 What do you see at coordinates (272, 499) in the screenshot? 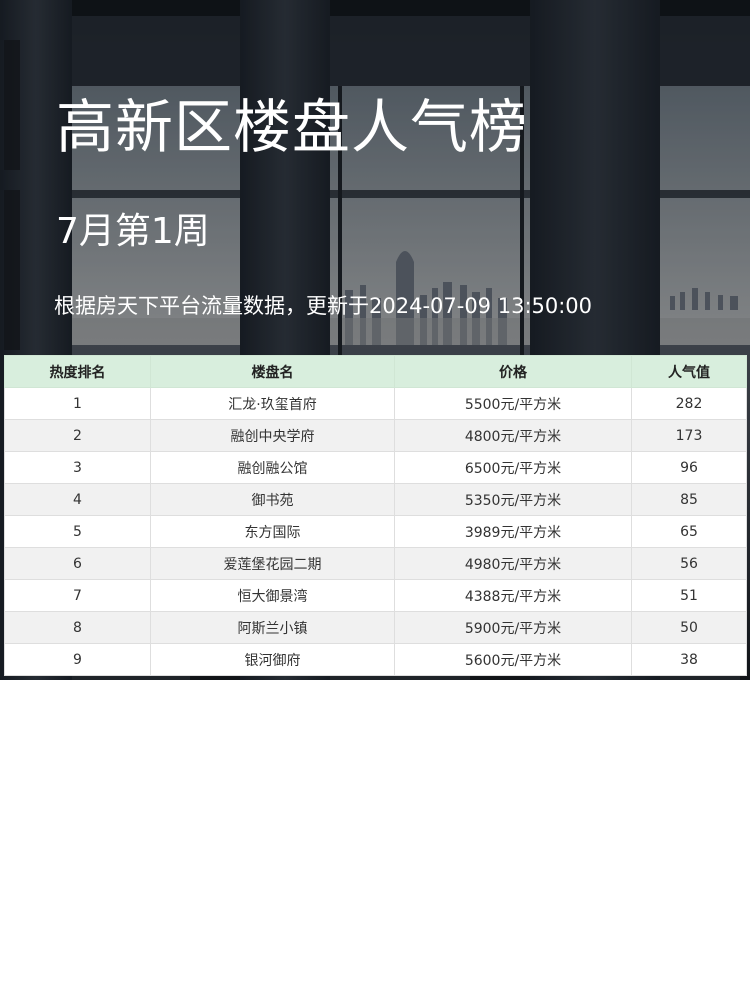
I see `property-name-cell: 御书苑` at bounding box center [272, 499].